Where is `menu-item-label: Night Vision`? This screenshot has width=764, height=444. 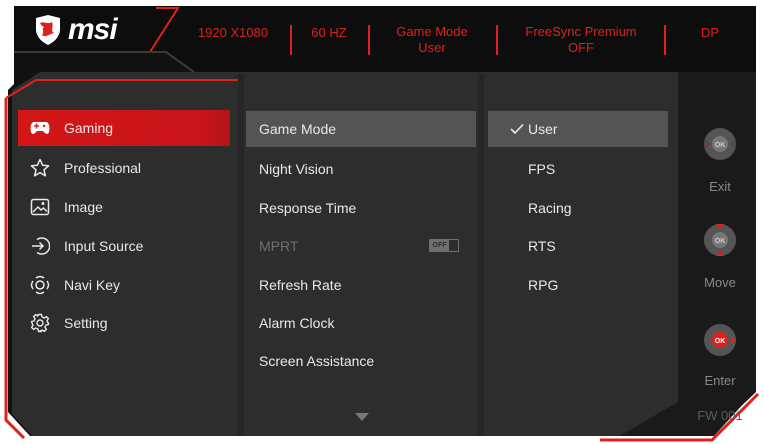
menu-item-label: Night Vision is located at coordinates (296, 169).